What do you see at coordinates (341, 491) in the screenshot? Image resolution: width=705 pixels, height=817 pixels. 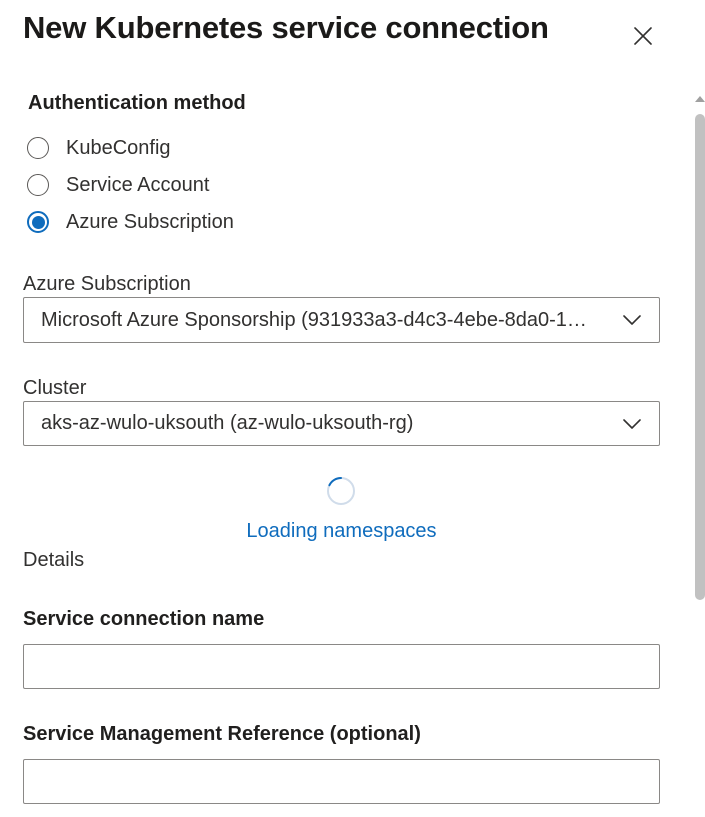 I see `spinner-icon` at bounding box center [341, 491].